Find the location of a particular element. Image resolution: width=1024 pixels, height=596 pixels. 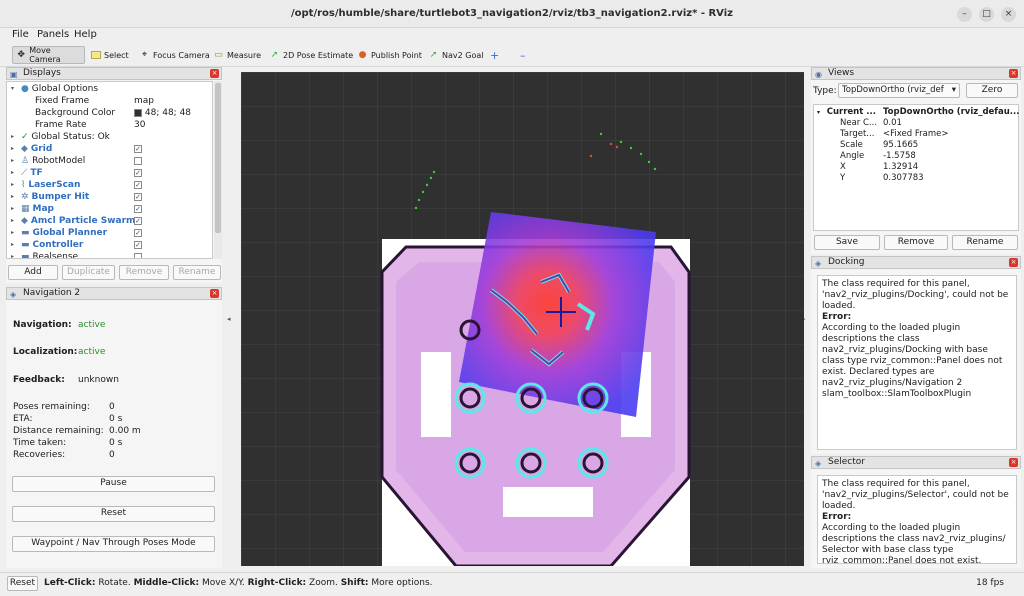

frame-rate-value: 30 is located at coordinates (139, 125).